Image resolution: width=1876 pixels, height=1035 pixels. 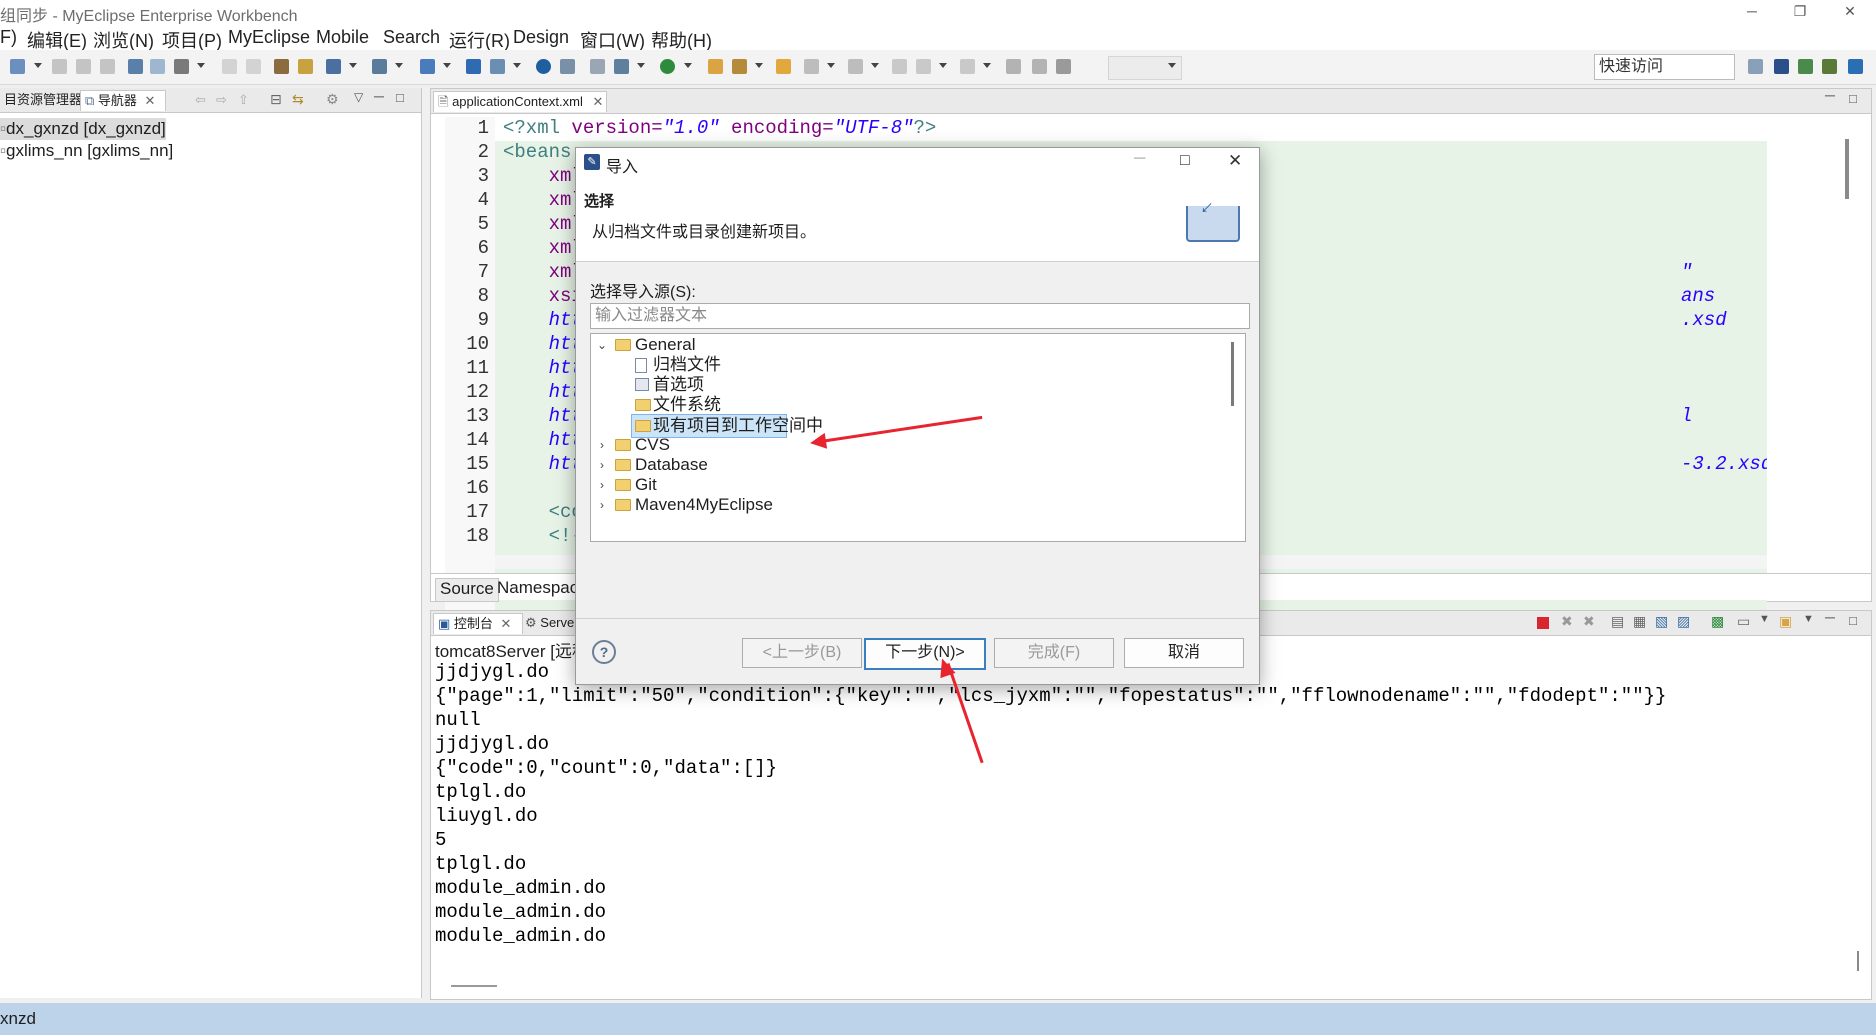 What do you see at coordinates (1755, 66) in the screenshot?
I see `open-perspective-icon` at bounding box center [1755, 66].